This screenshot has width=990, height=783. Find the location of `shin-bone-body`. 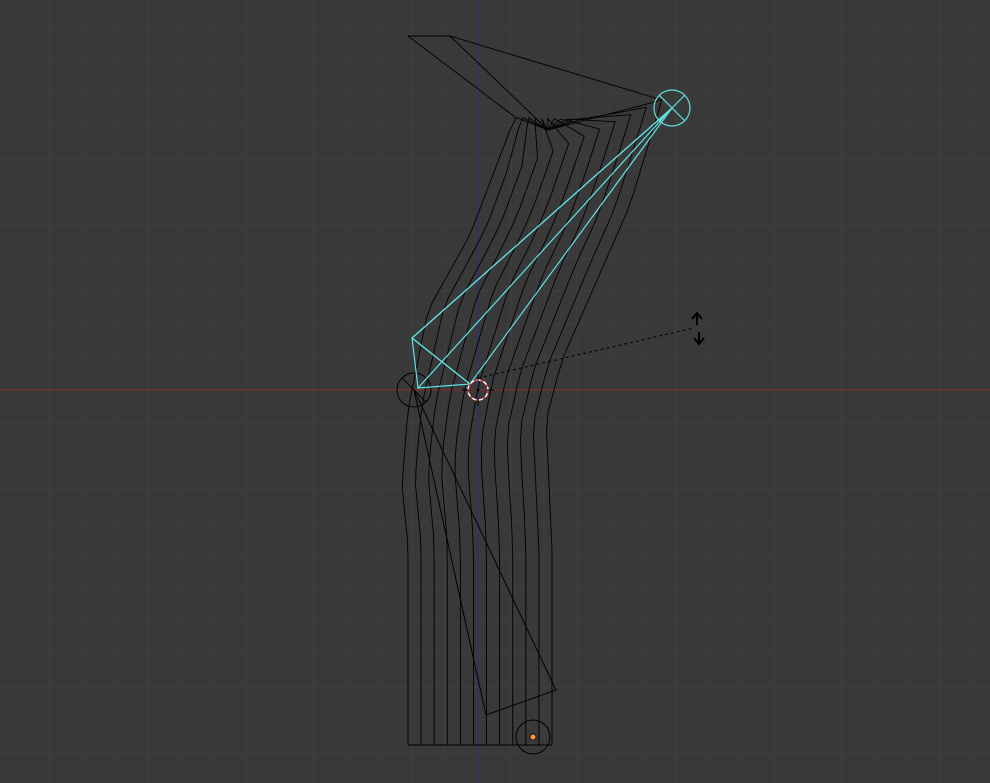

shin-bone-body is located at coordinates (485, 552).